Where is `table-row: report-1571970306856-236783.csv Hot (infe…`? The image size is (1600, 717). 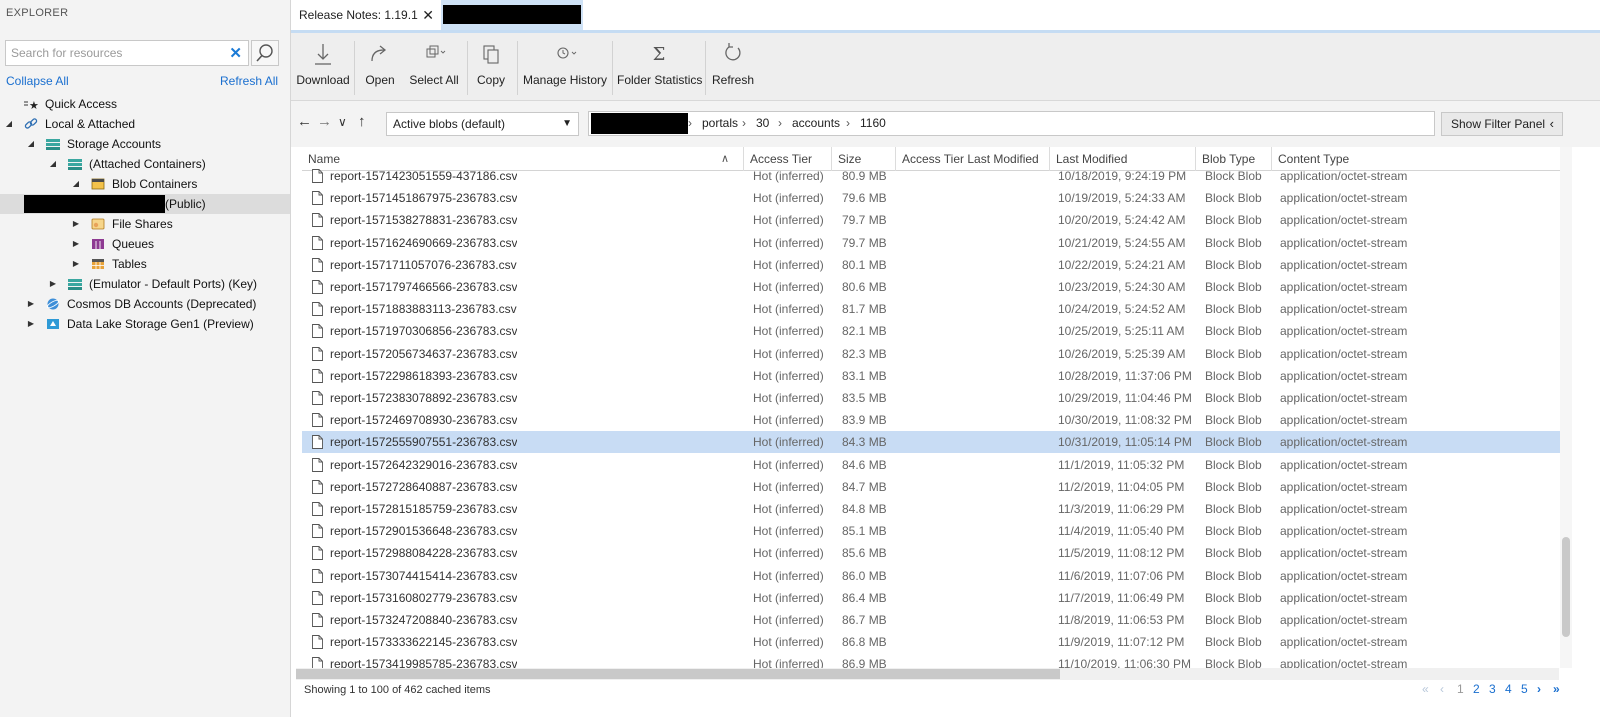 table-row: report-1571970306856-236783.csv Hot (infe… is located at coordinates (931, 331).